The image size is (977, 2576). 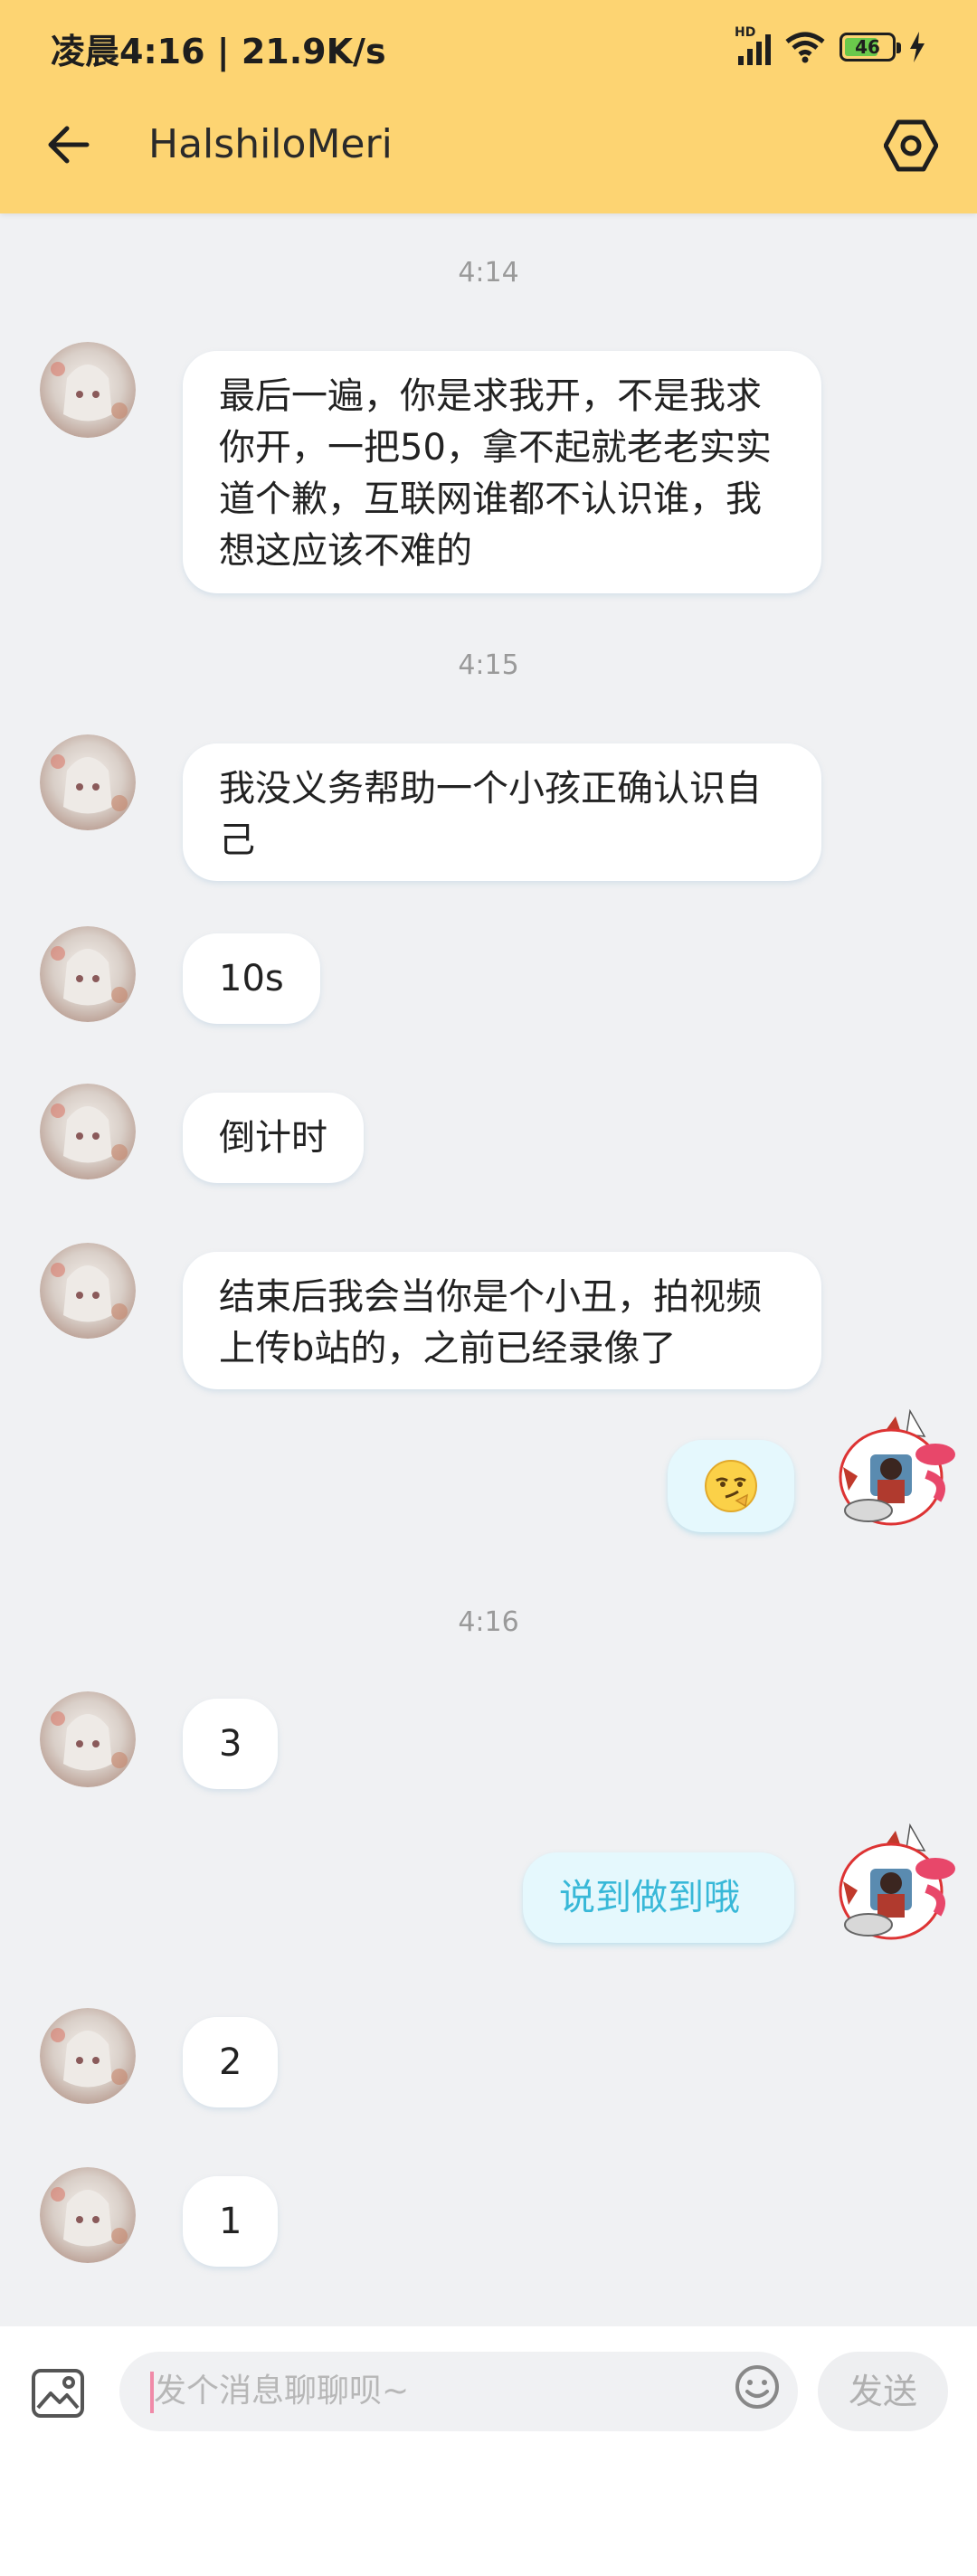 What do you see at coordinates (658, 1898) in the screenshot?
I see `message-bubble-mine: 说到做到哦` at bounding box center [658, 1898].